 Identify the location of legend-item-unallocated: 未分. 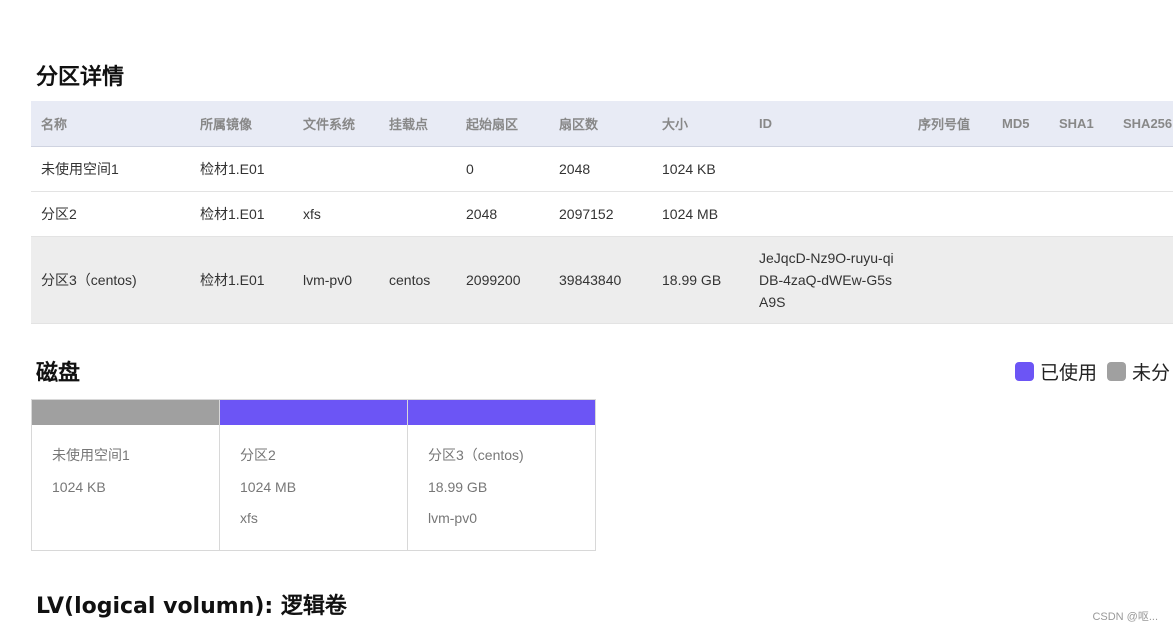
(1138, 371).